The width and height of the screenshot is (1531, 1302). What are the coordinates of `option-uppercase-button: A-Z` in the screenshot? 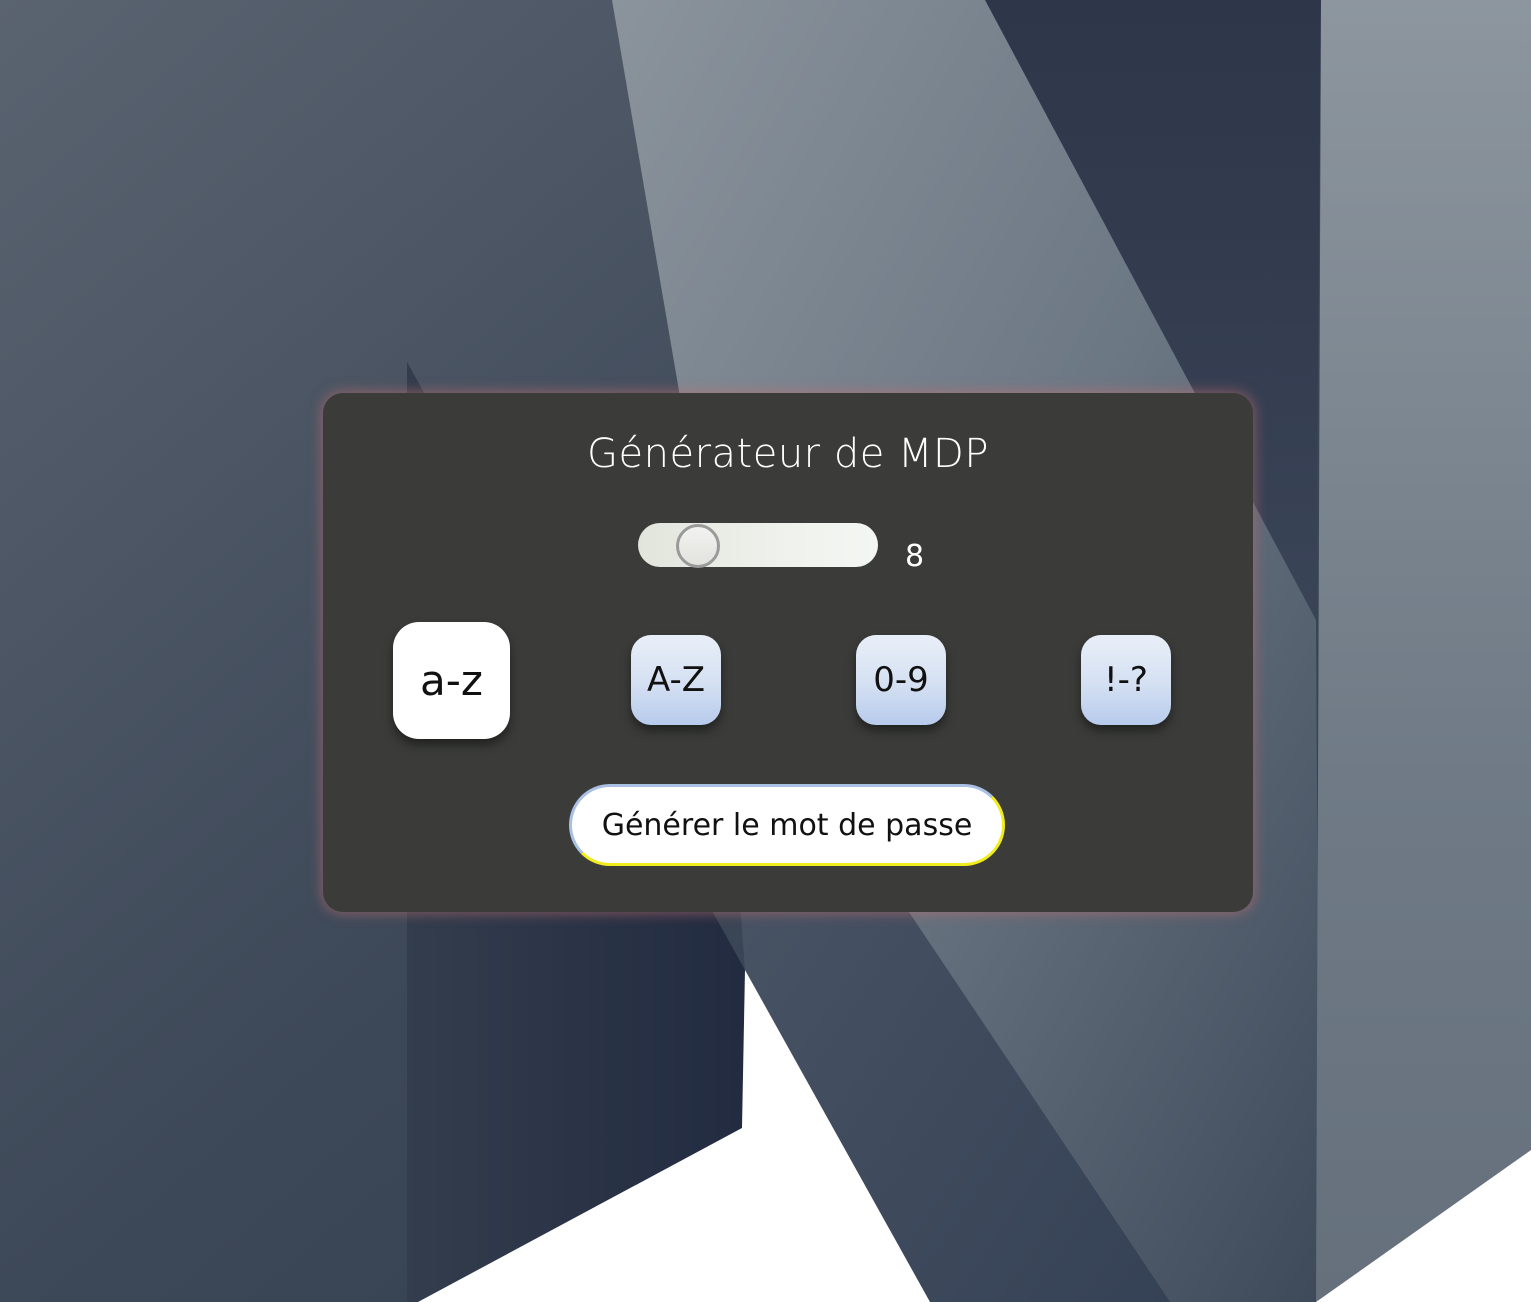 It's located at (676, 680).